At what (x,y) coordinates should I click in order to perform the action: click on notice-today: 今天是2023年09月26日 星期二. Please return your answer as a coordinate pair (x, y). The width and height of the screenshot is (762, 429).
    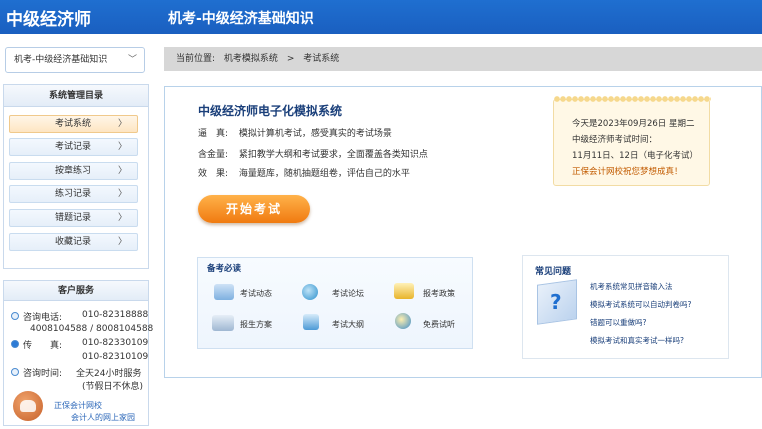
    Looking at the image, I should click on (633, 124).